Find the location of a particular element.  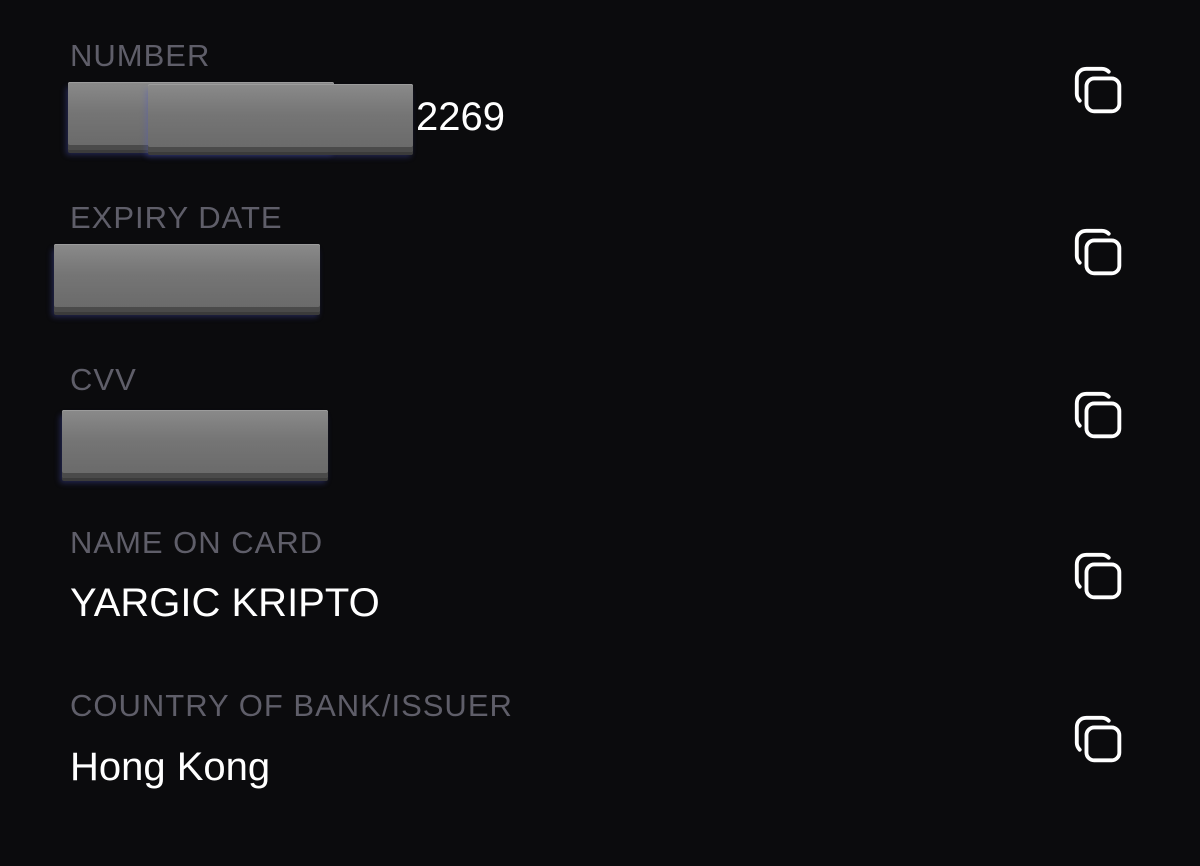

copy-expiry-date-button is located at coordinates (1100, 254).